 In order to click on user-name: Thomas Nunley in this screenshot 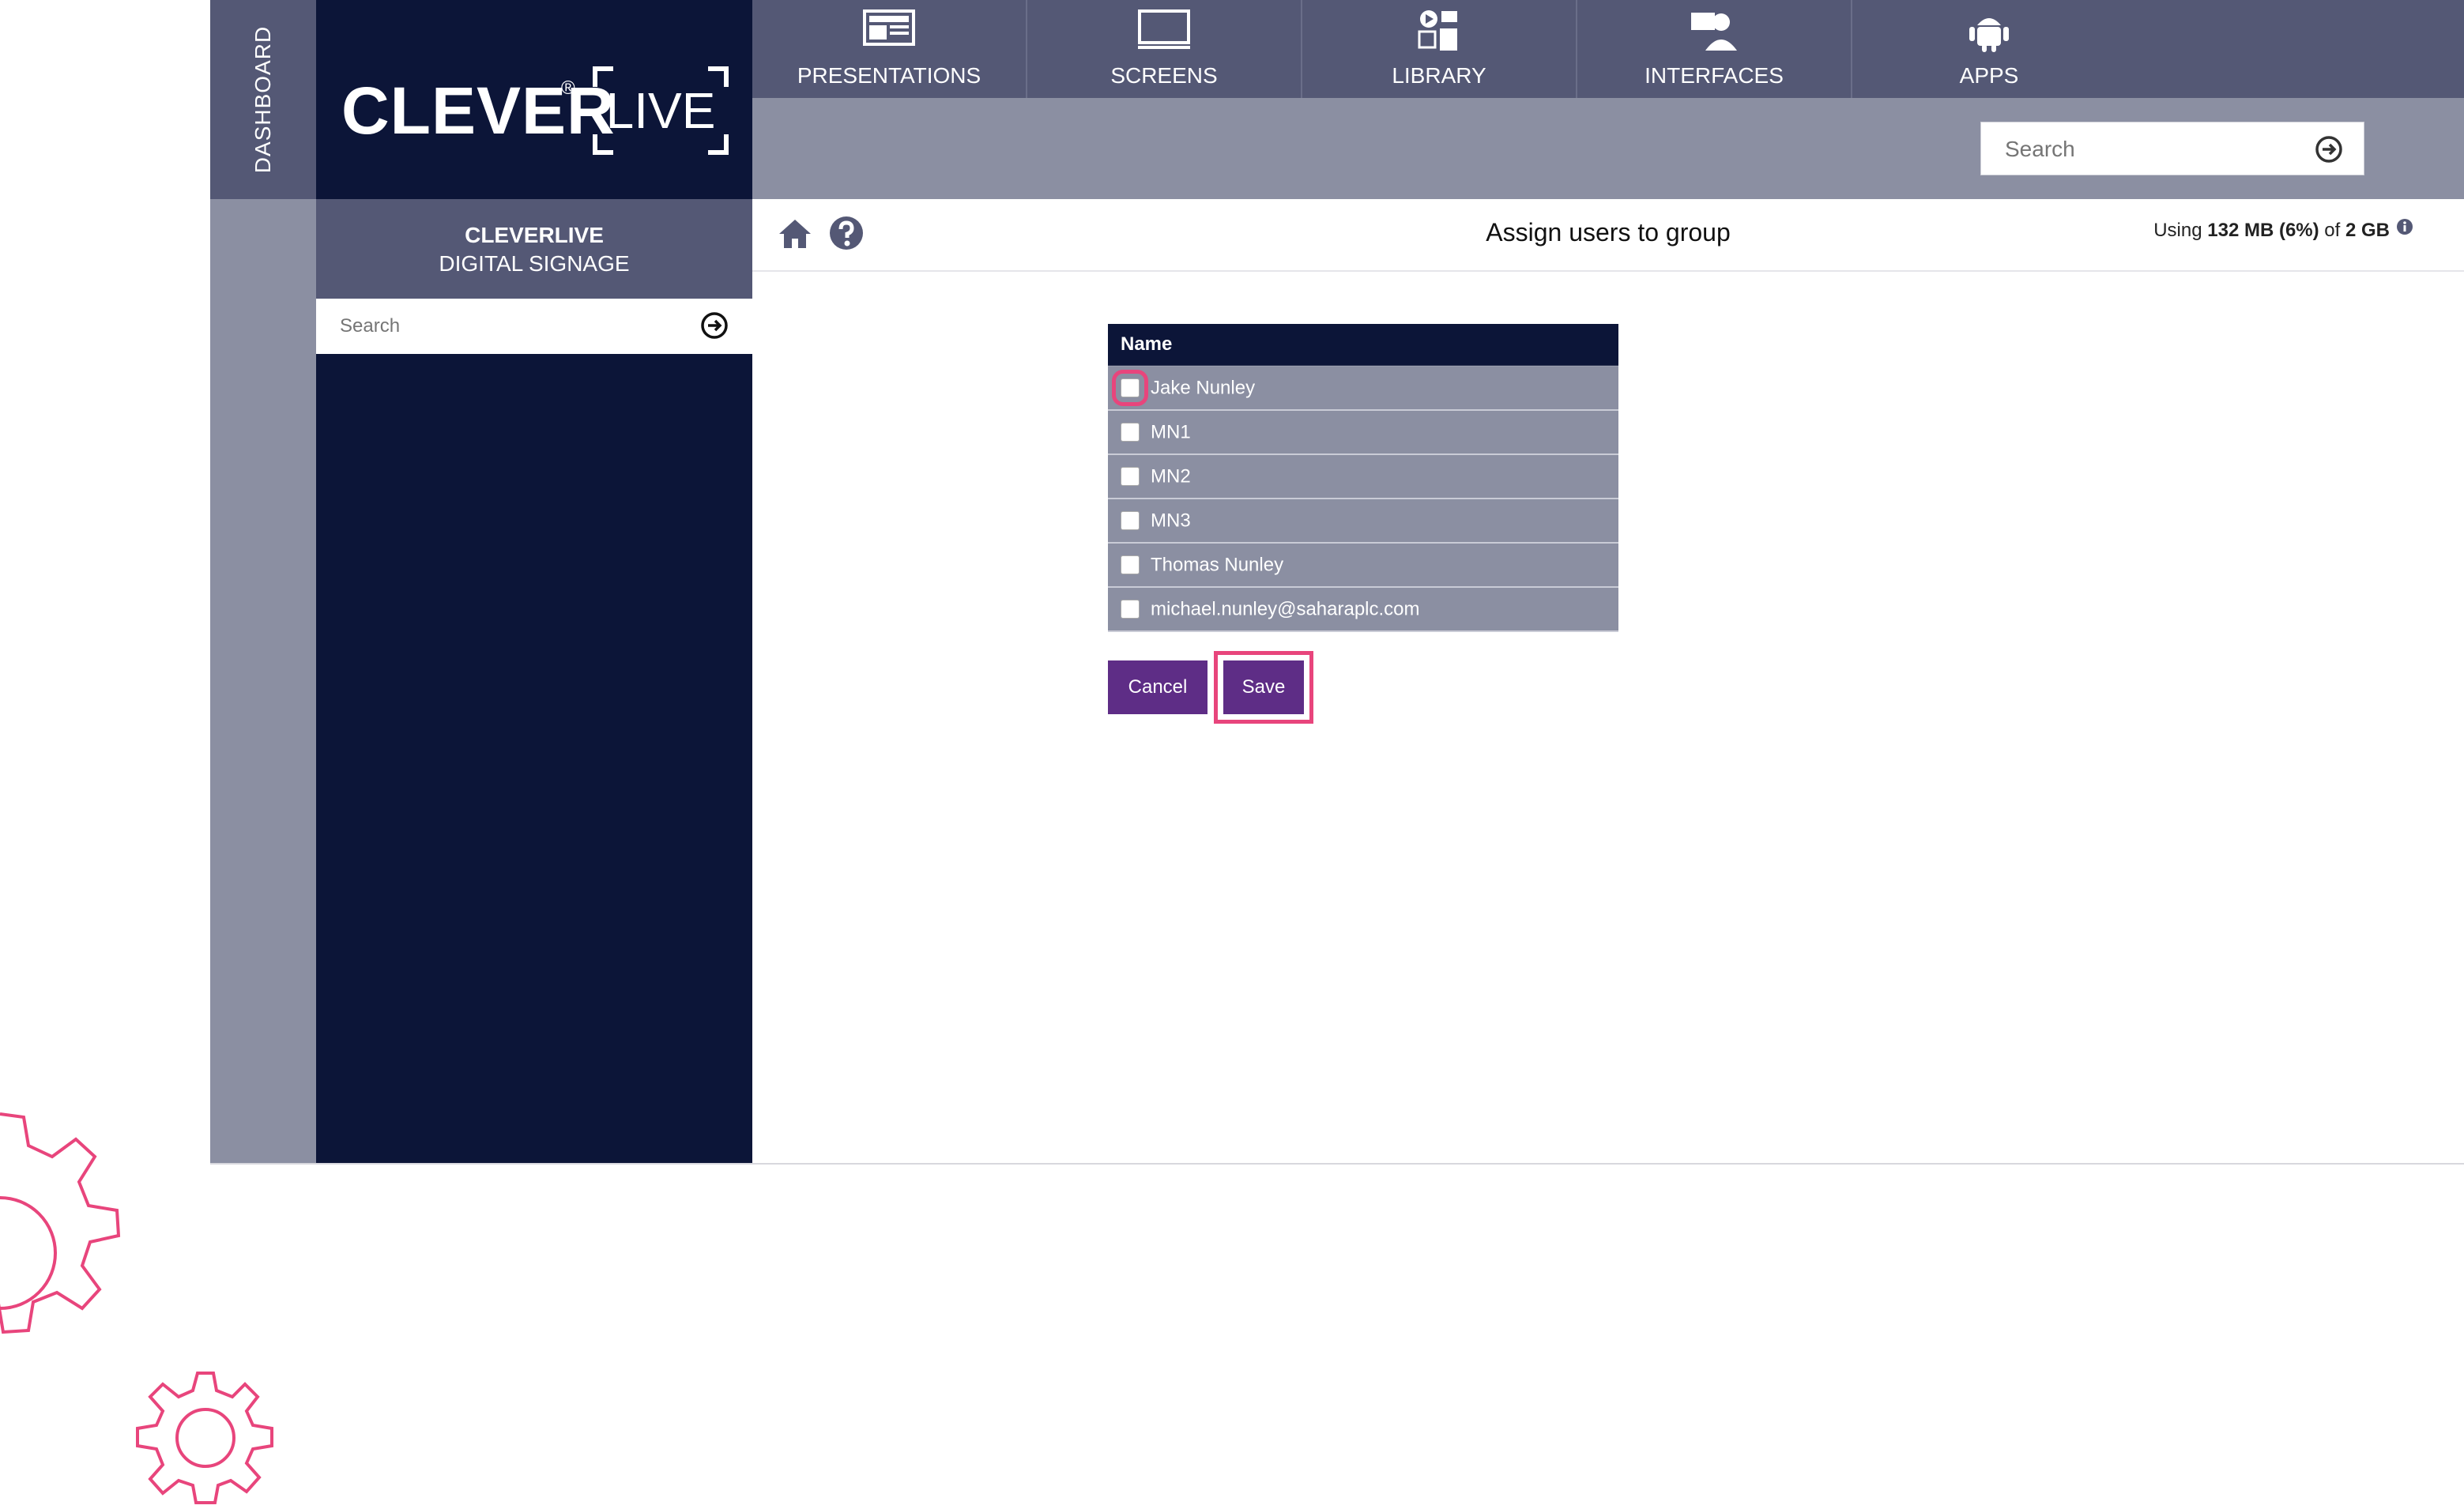, I will do `click(1217, 565)`.